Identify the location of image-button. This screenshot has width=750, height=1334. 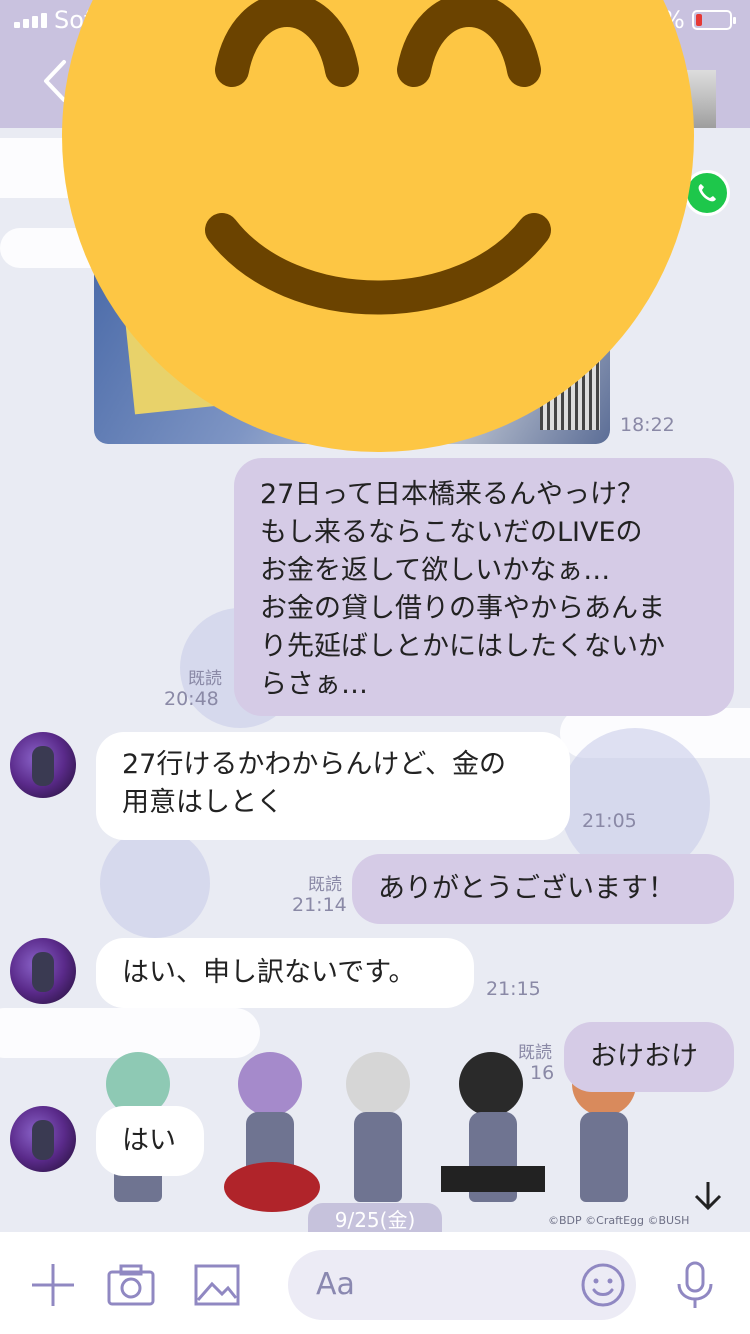
(217, 1285).